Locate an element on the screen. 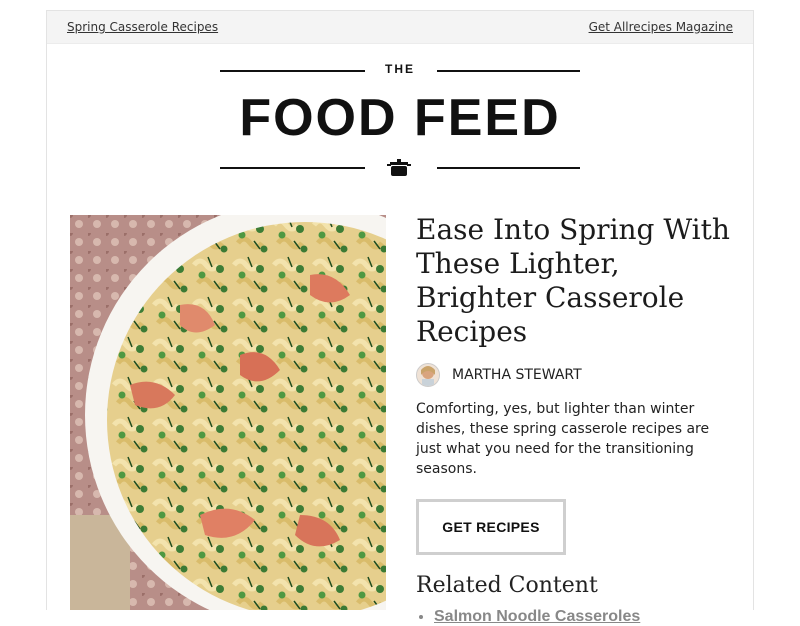  related-list: Salmon Noodle Casseroles is located at coordinates (576, 617).